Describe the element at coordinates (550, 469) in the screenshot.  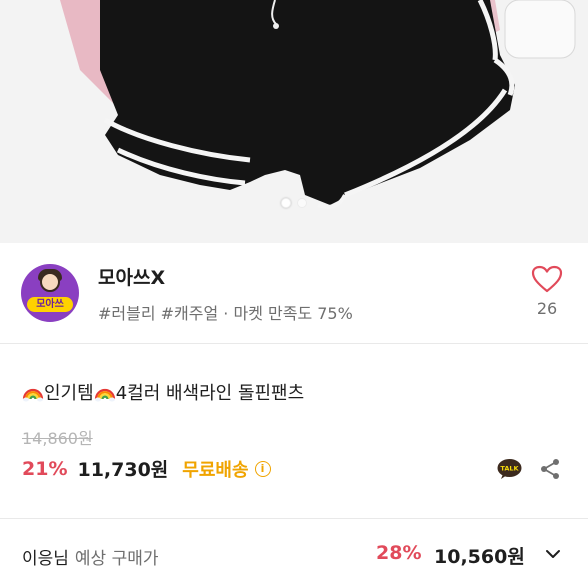
I see `share-icon` at that location.